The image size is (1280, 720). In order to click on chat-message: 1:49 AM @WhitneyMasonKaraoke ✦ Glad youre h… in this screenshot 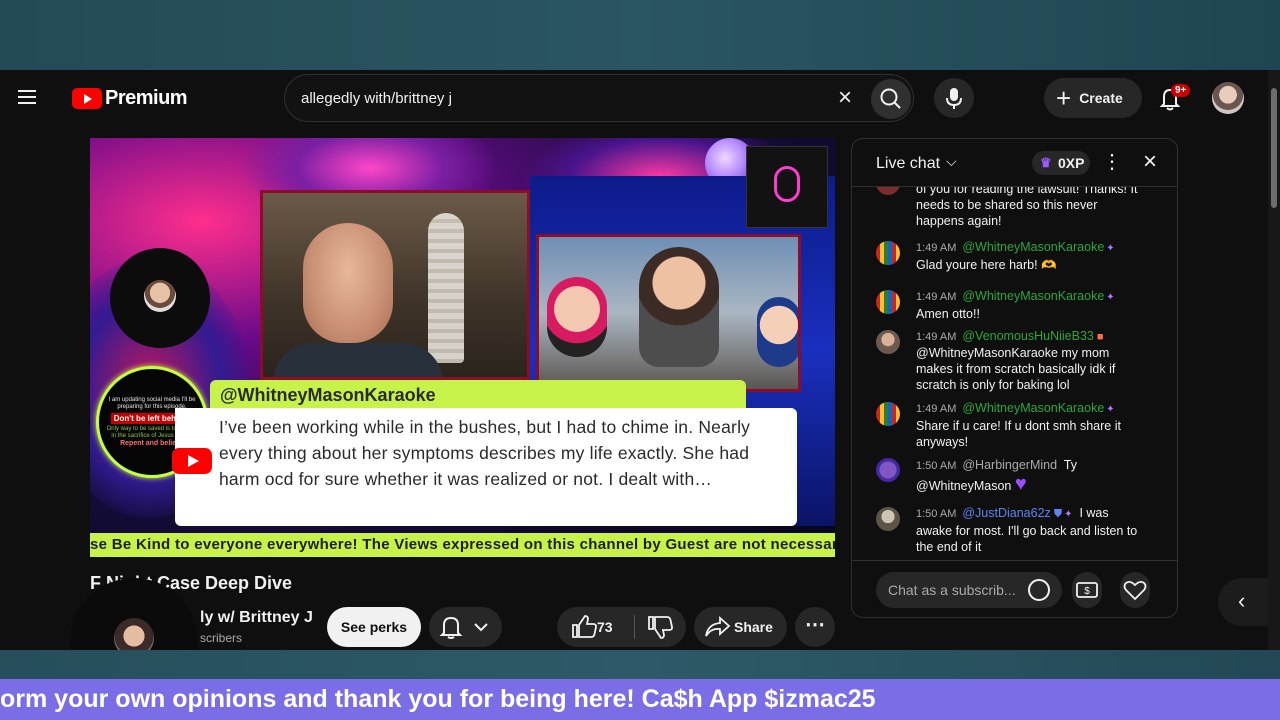, I will do `click(1011, 256)`.